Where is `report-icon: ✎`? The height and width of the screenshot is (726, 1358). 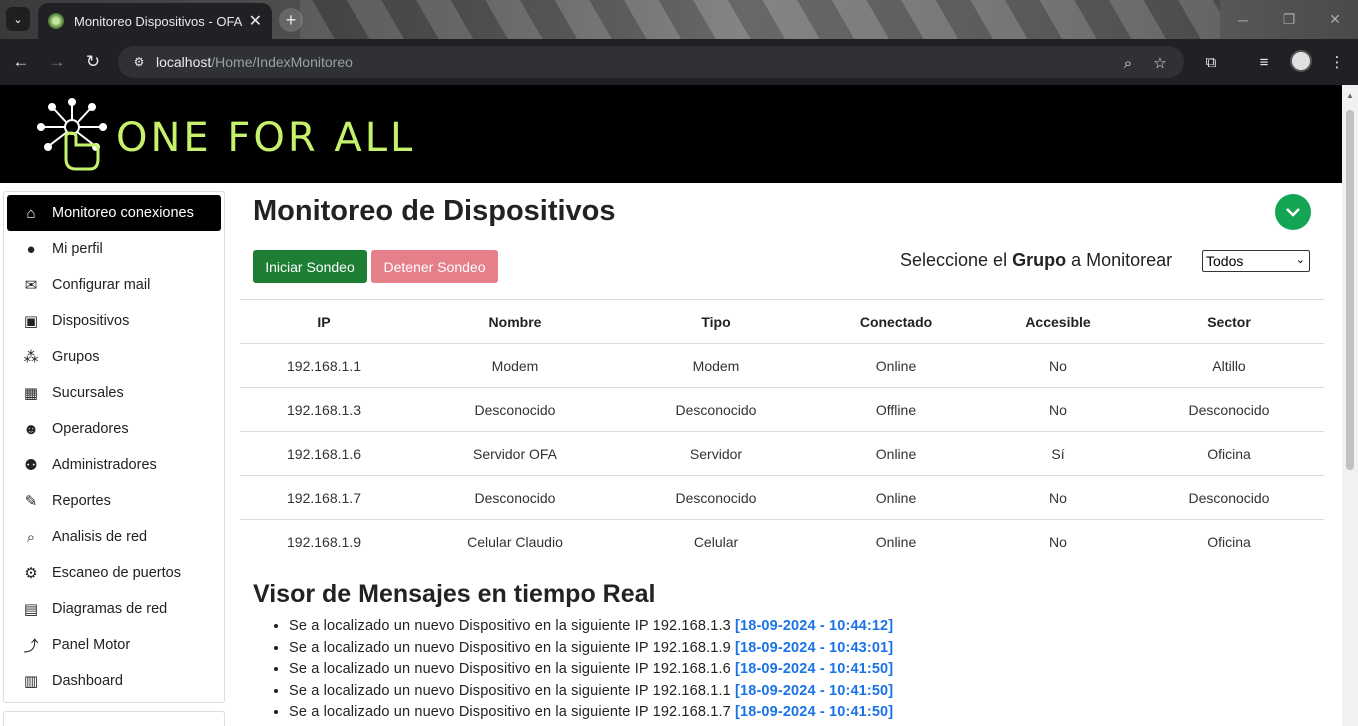
report-icon: ✎ is located at coordinates (31, 501).